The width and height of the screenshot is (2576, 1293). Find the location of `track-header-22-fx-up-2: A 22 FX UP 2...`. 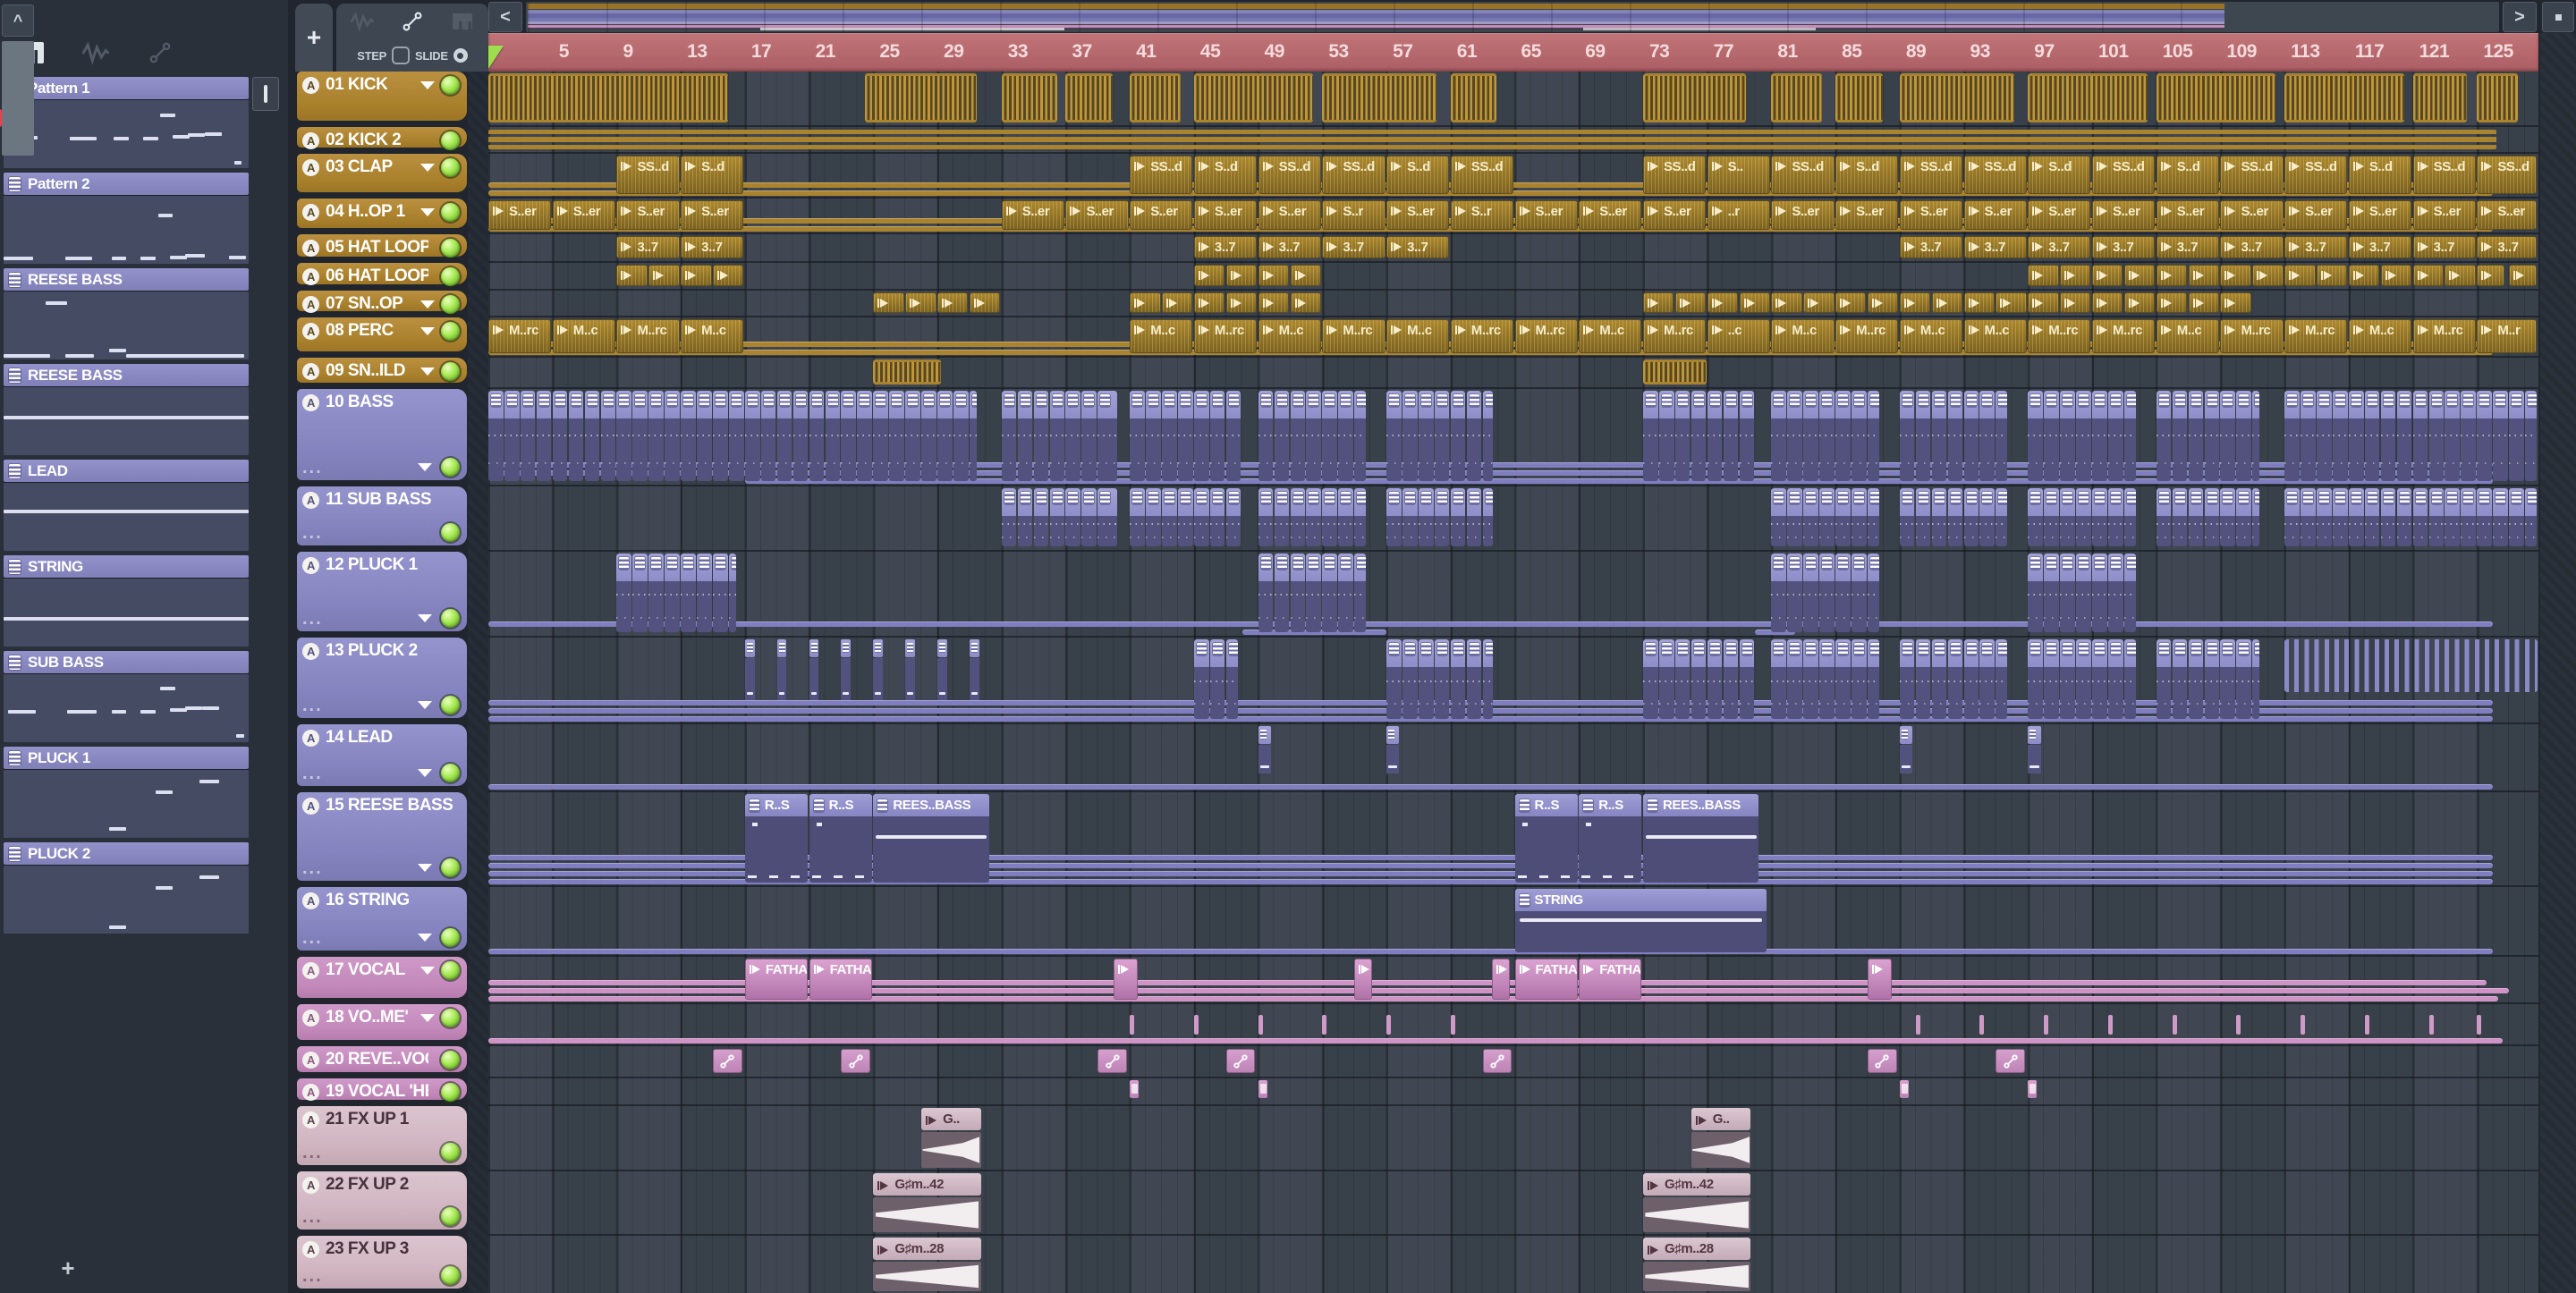

track-header-22-fx-up-2: A 22 FX UP 2... is located at coordinates (382, 1200).